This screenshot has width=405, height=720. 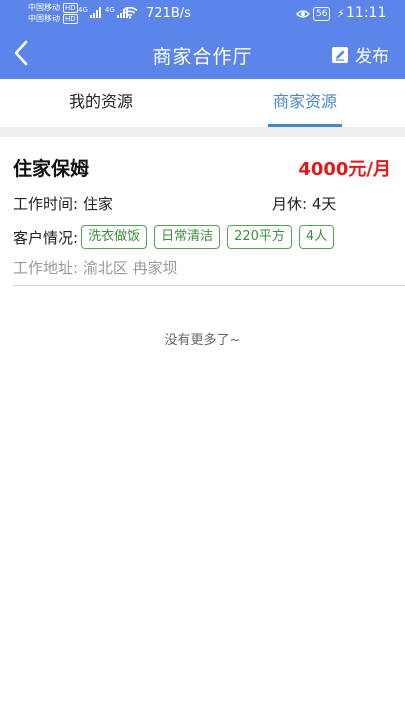 I want to click on app-header: 中国移动HD 中国移动HD 4G 4G 721B/s 56 ⚡ 11:11, so click(x=202, y=39).